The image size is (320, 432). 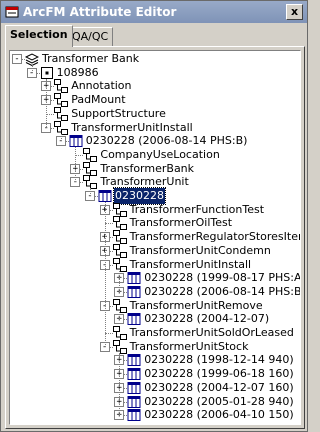 I want to click on table-record-icon, so click(x=134, y=415).